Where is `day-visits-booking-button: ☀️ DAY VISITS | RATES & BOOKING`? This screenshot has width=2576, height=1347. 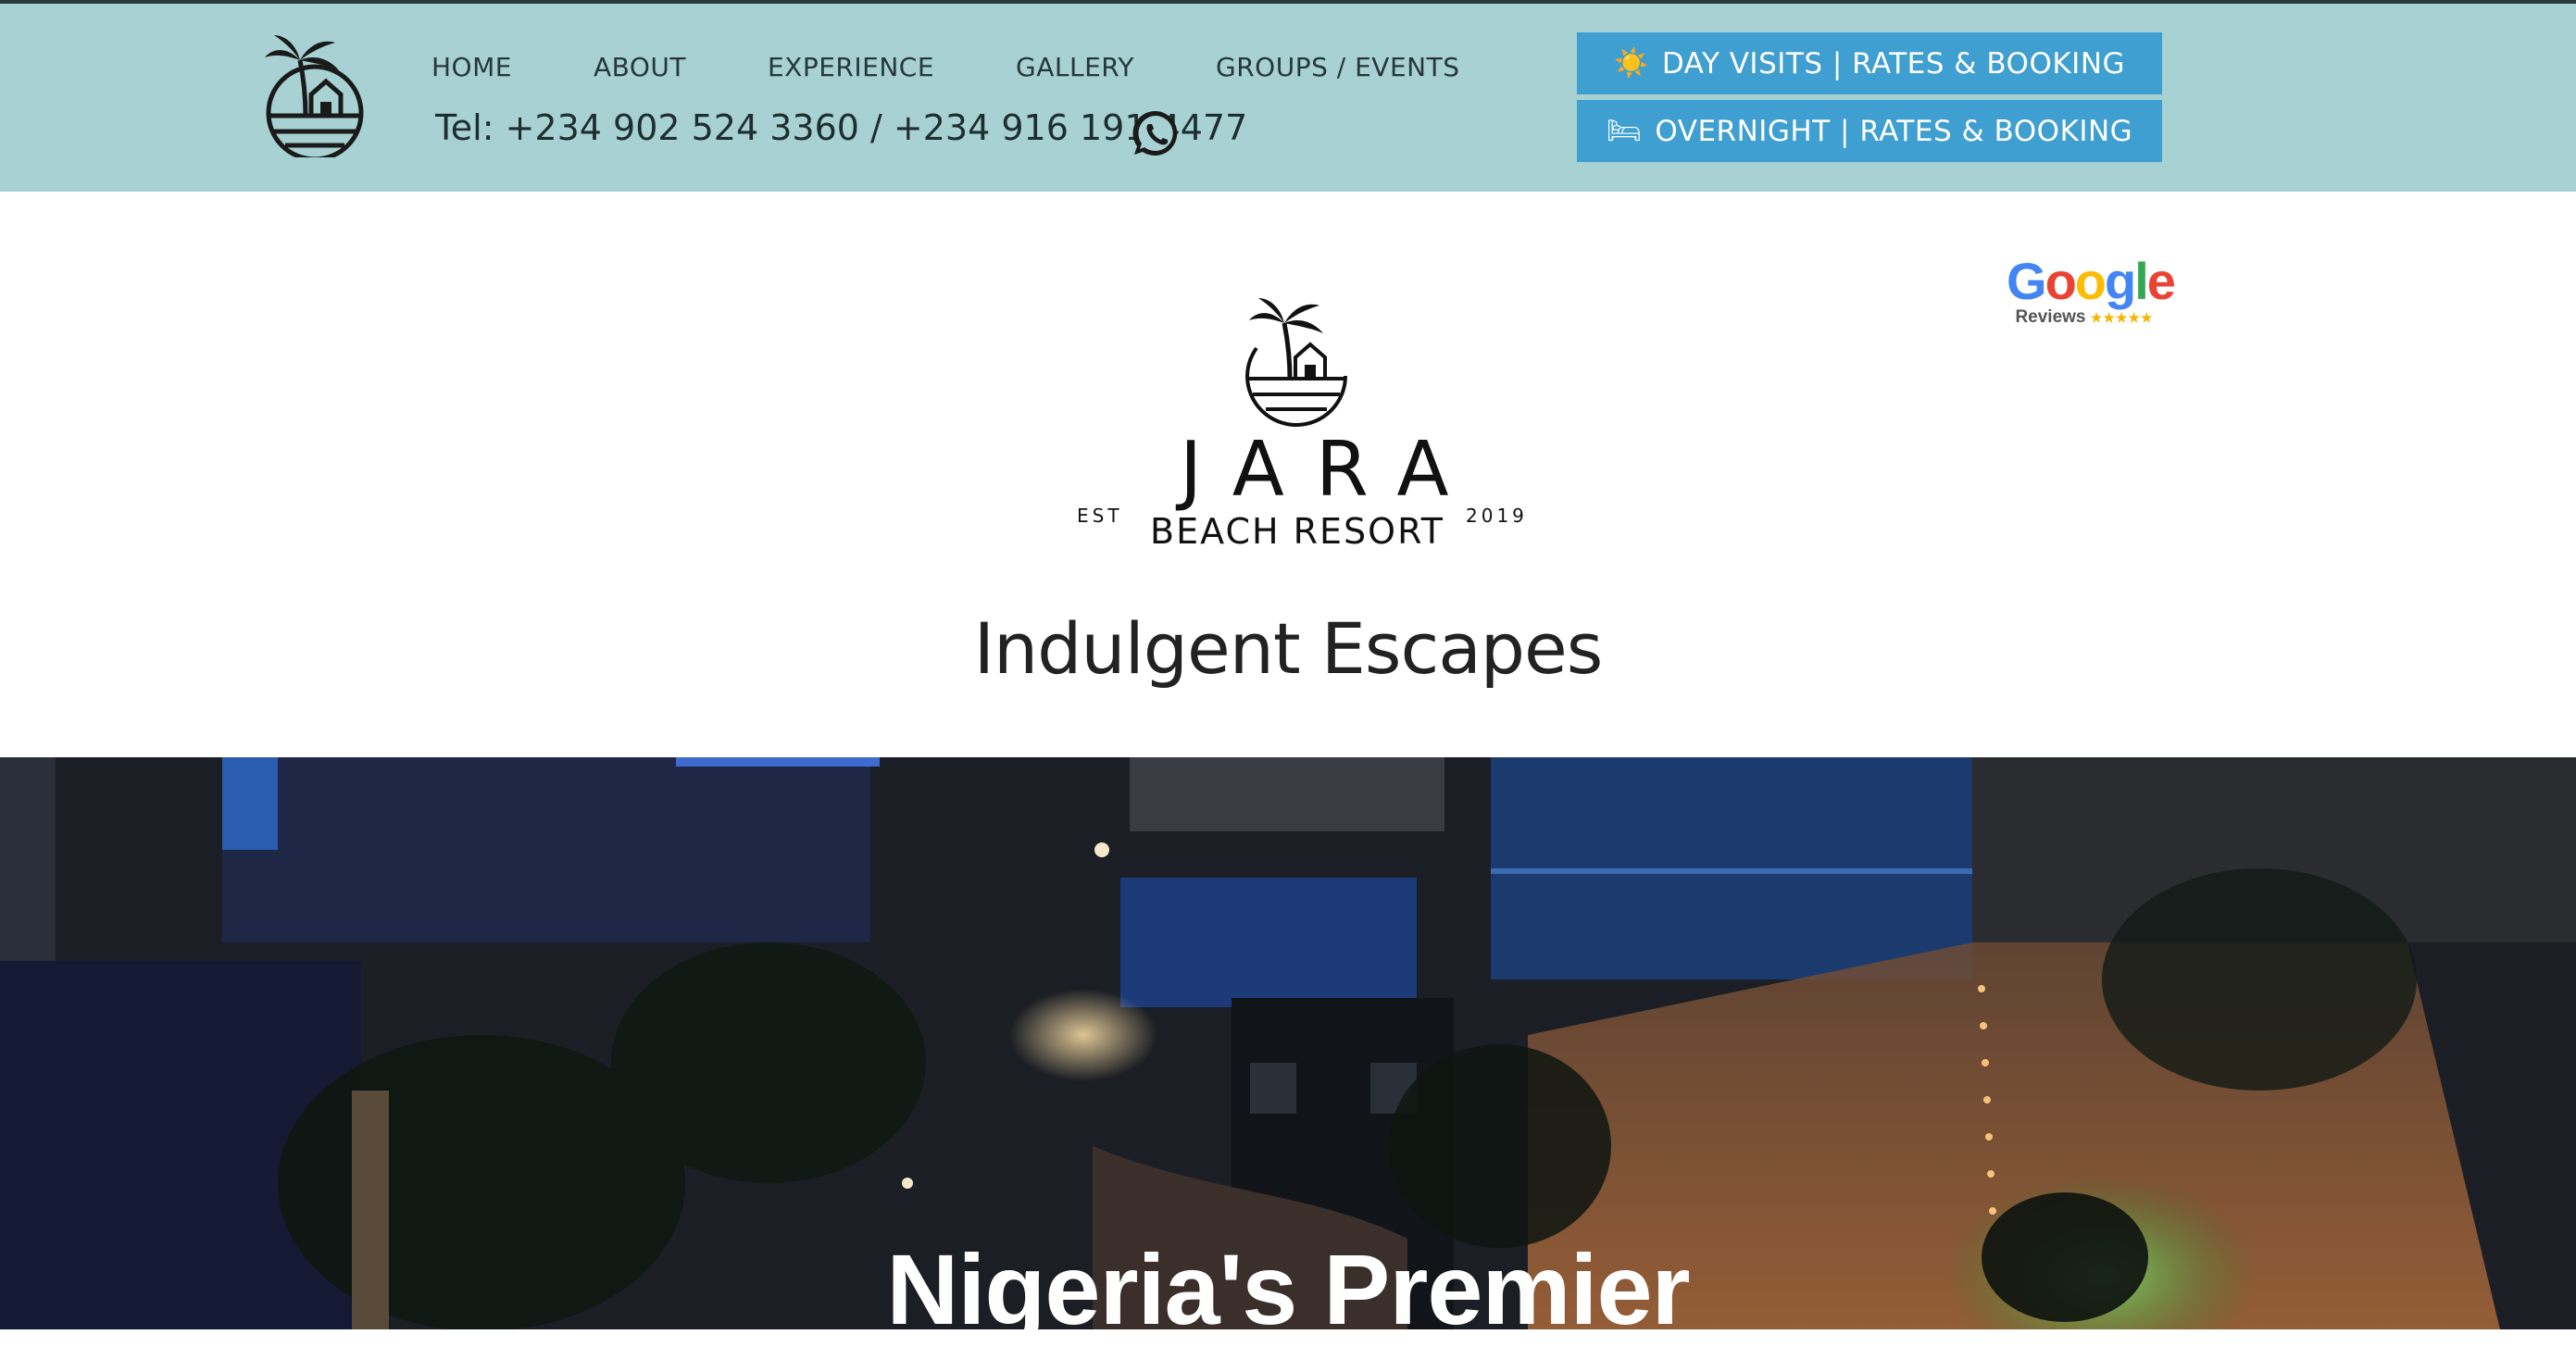
day-visits-booking-button: ☀️ DAY VISITS | RATES & BOOKING is located at coordinates (1869, 63).